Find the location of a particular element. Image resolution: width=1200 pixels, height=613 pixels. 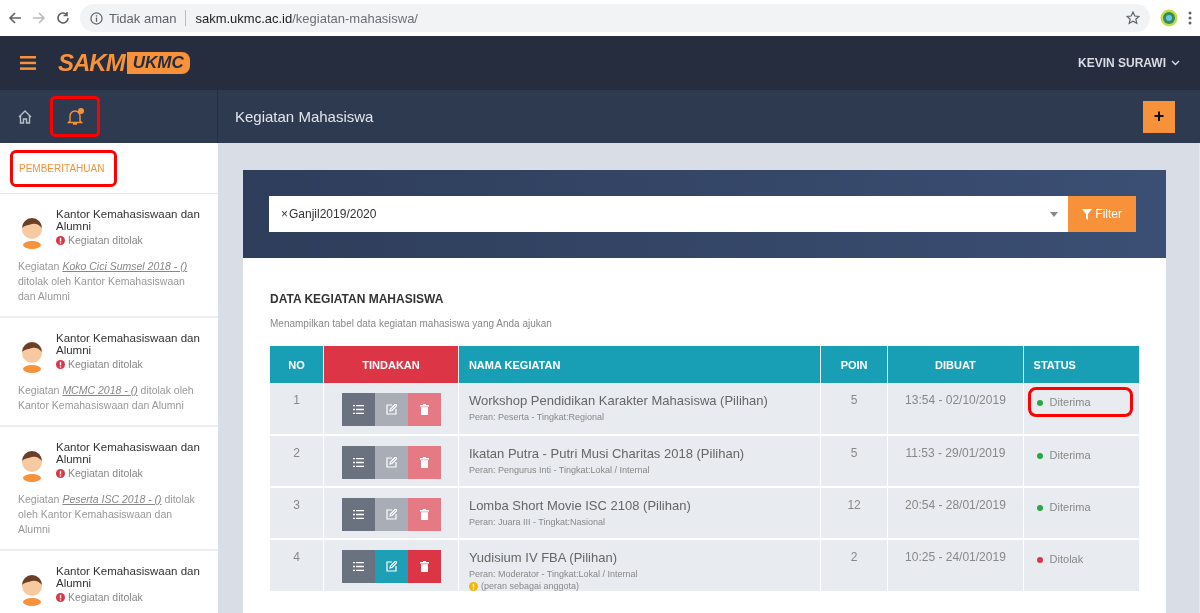

status-text: Ditolak is located at coordinates (1066, 559).